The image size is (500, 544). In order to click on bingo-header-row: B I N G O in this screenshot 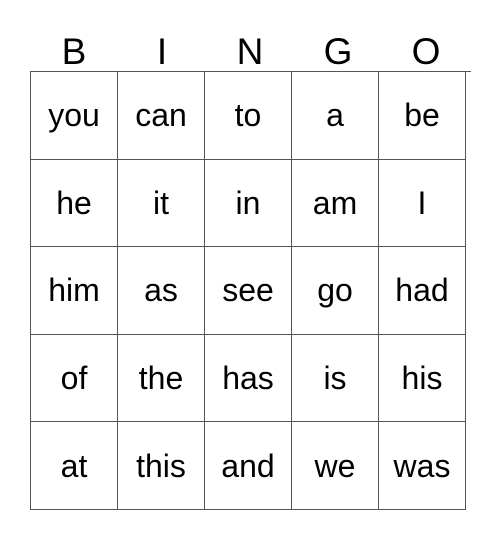, I will do `click(250, 46)`.